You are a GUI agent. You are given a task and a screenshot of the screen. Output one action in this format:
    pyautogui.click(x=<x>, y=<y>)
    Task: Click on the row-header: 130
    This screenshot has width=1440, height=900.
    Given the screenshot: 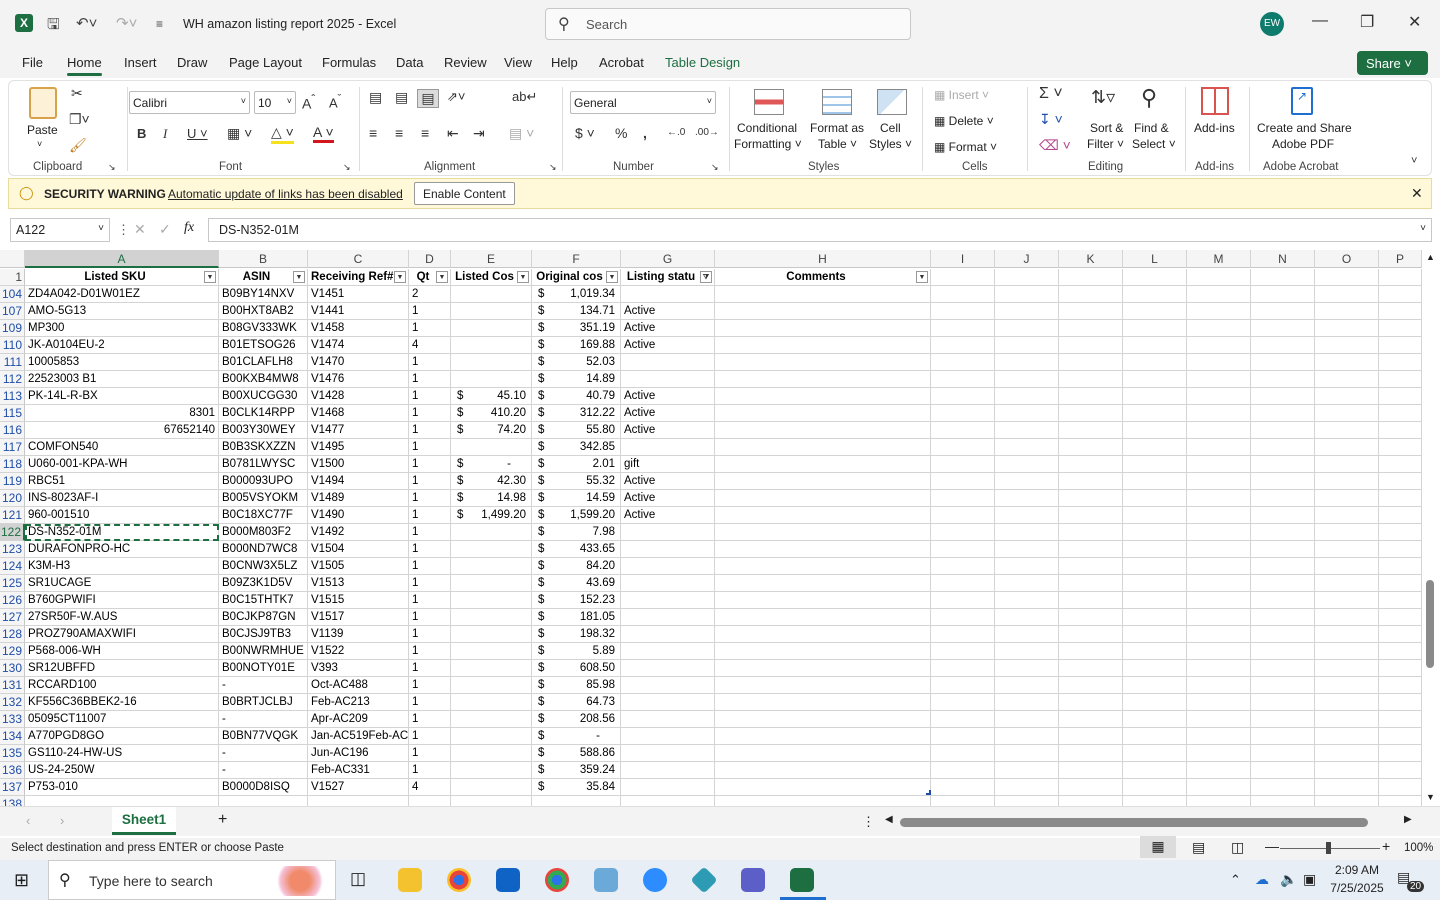 What is the action you would take?
    pyautogui.click(x=12, y=668)
    